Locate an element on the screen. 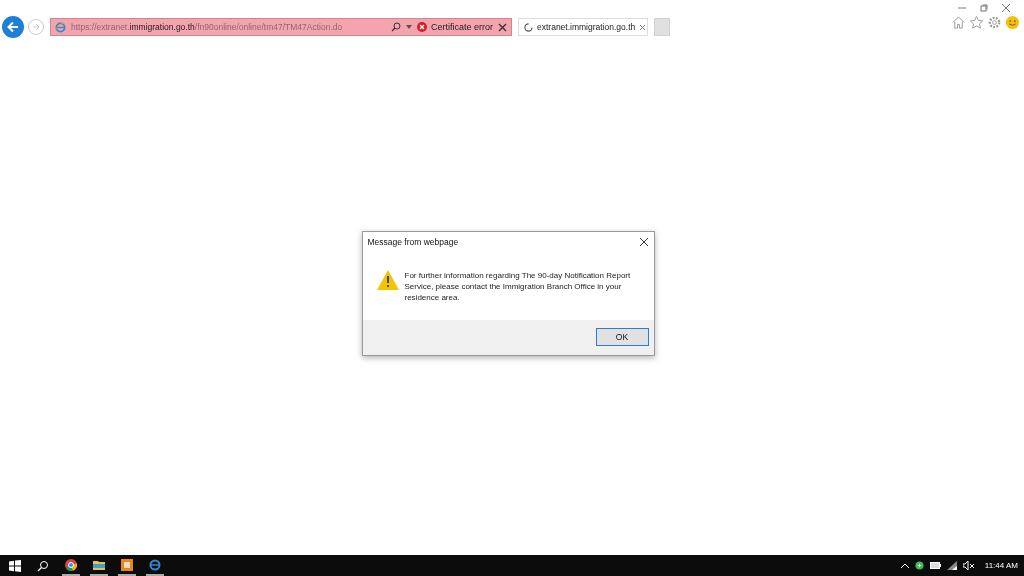  chevron-up-icon is located at coordinates (904, 565).